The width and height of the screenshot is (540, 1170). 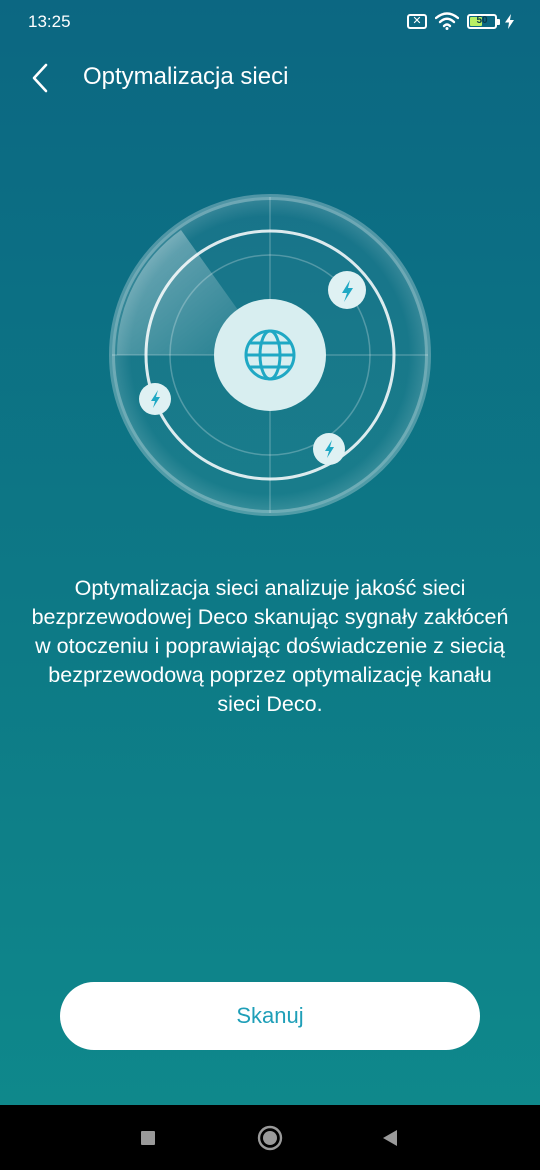 What do you see at coordinates (460, 21) in the screenshot?
I see `status-icons: ✕ 50` at bounding box center [460, 21].